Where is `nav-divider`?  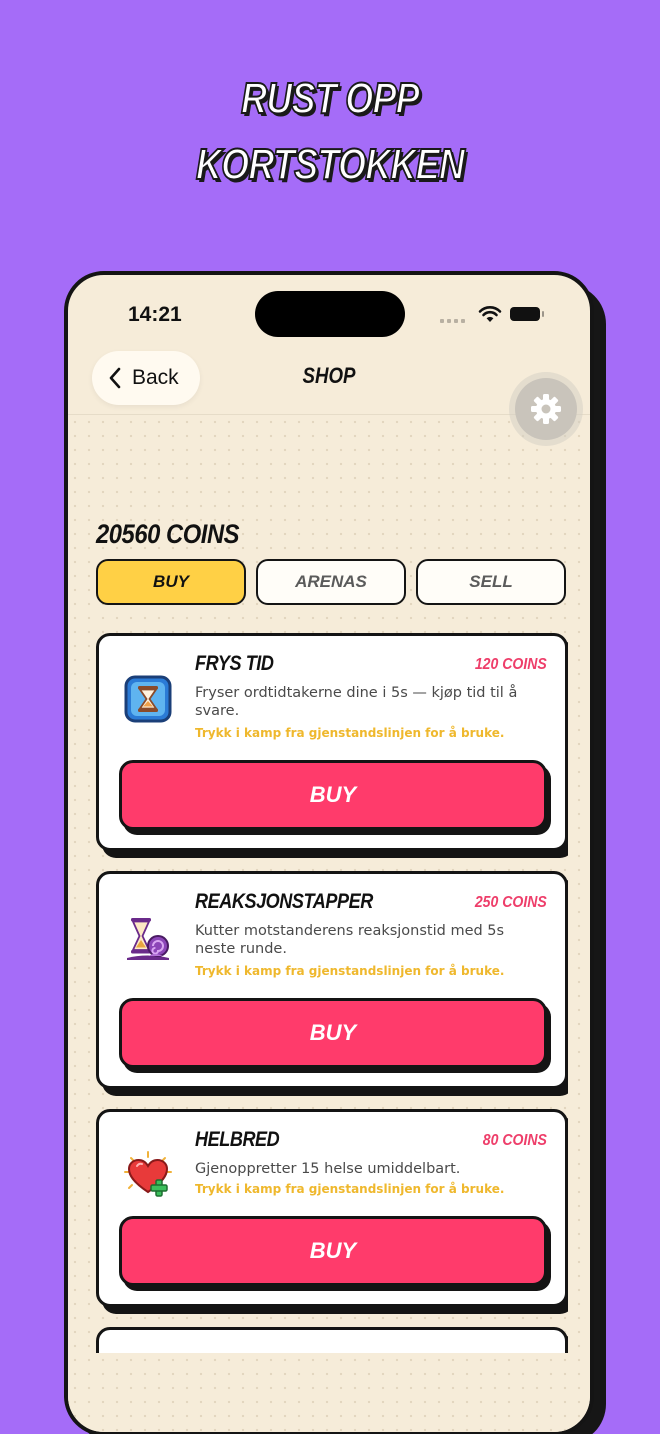
nav-divider is located at coordinates (329, 414).